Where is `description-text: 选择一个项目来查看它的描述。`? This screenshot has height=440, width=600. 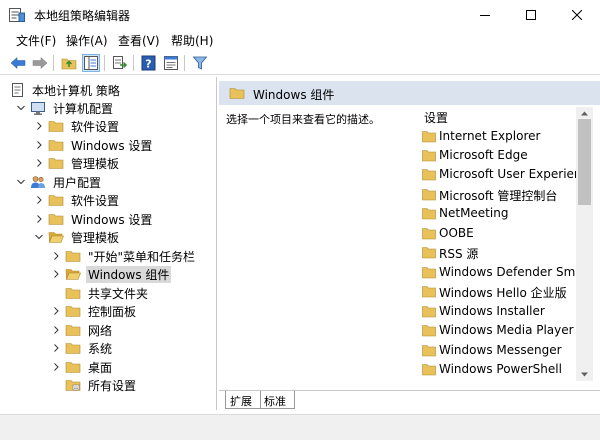
description-text: 选择一个项目来查看它的描述。 is located at coordinates (303, 119).